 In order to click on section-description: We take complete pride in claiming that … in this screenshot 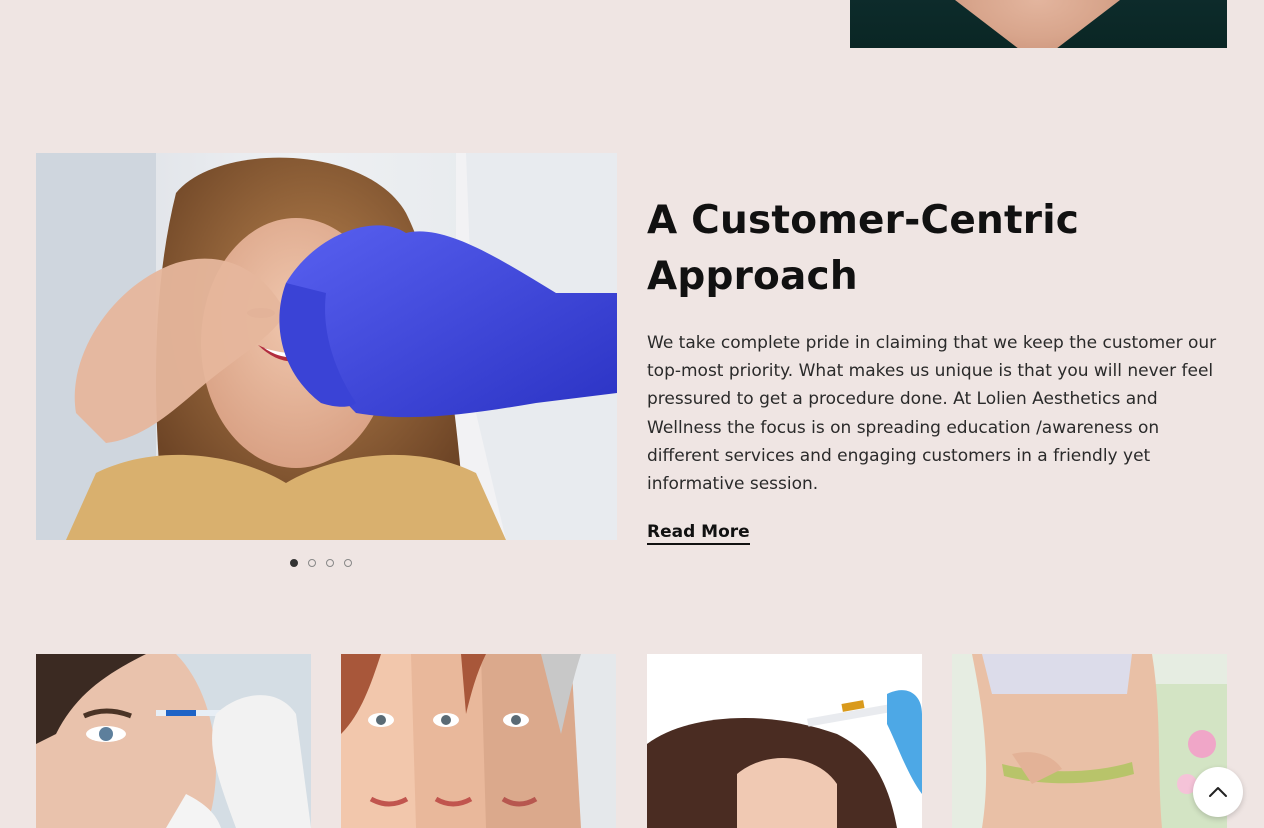, I will do `click(932, 414)`.